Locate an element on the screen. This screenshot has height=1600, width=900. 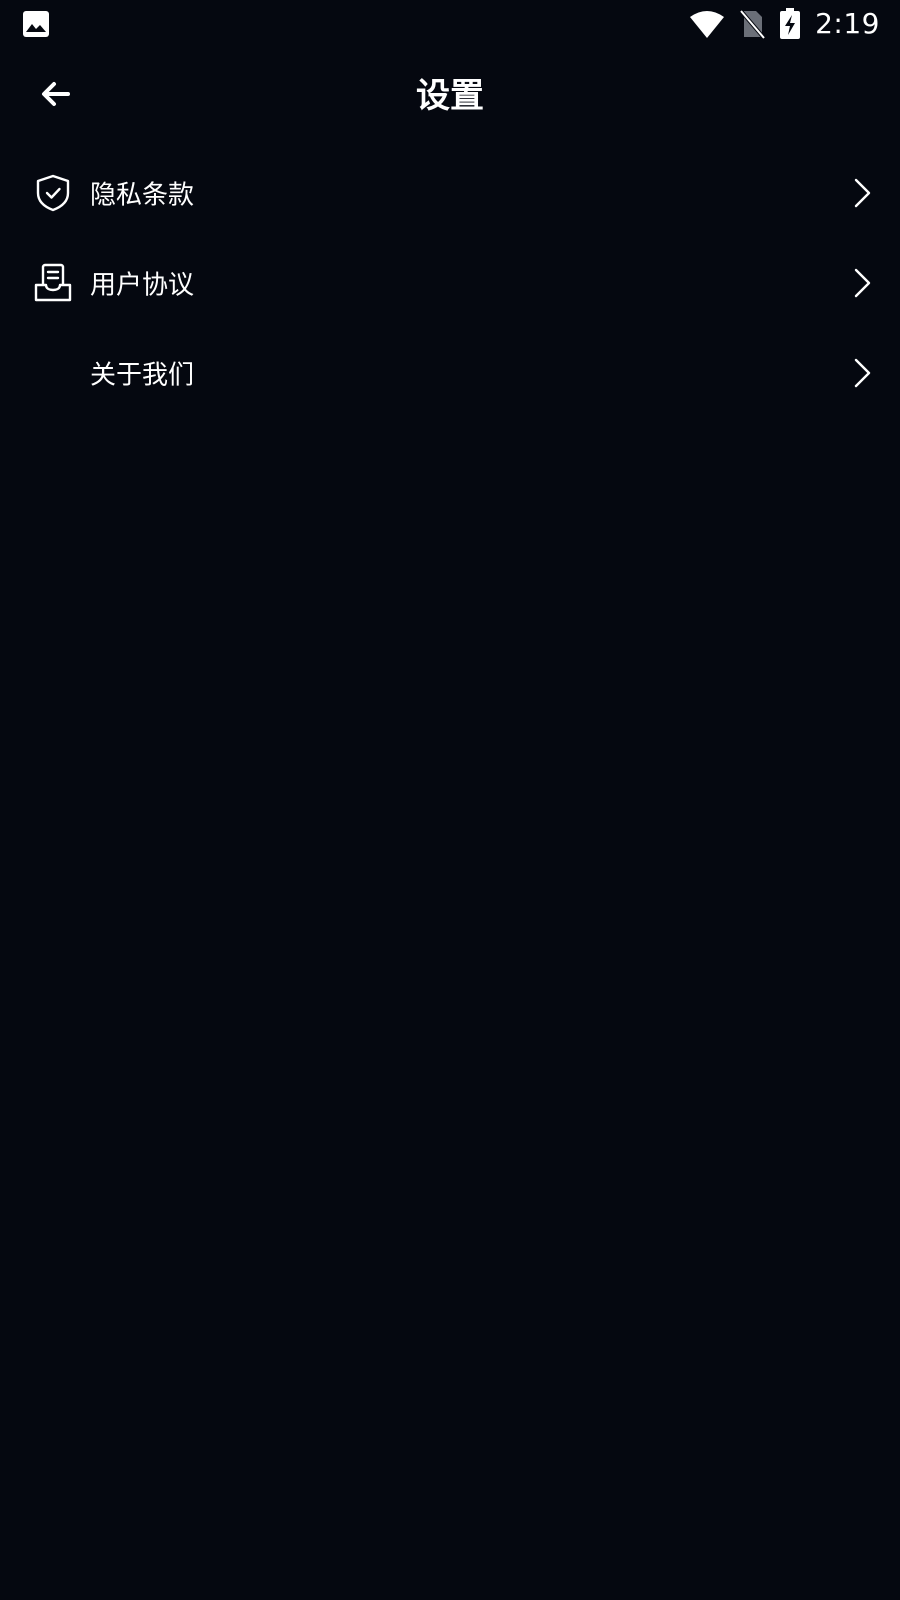
document-icon is located at coordinates (53, 283).